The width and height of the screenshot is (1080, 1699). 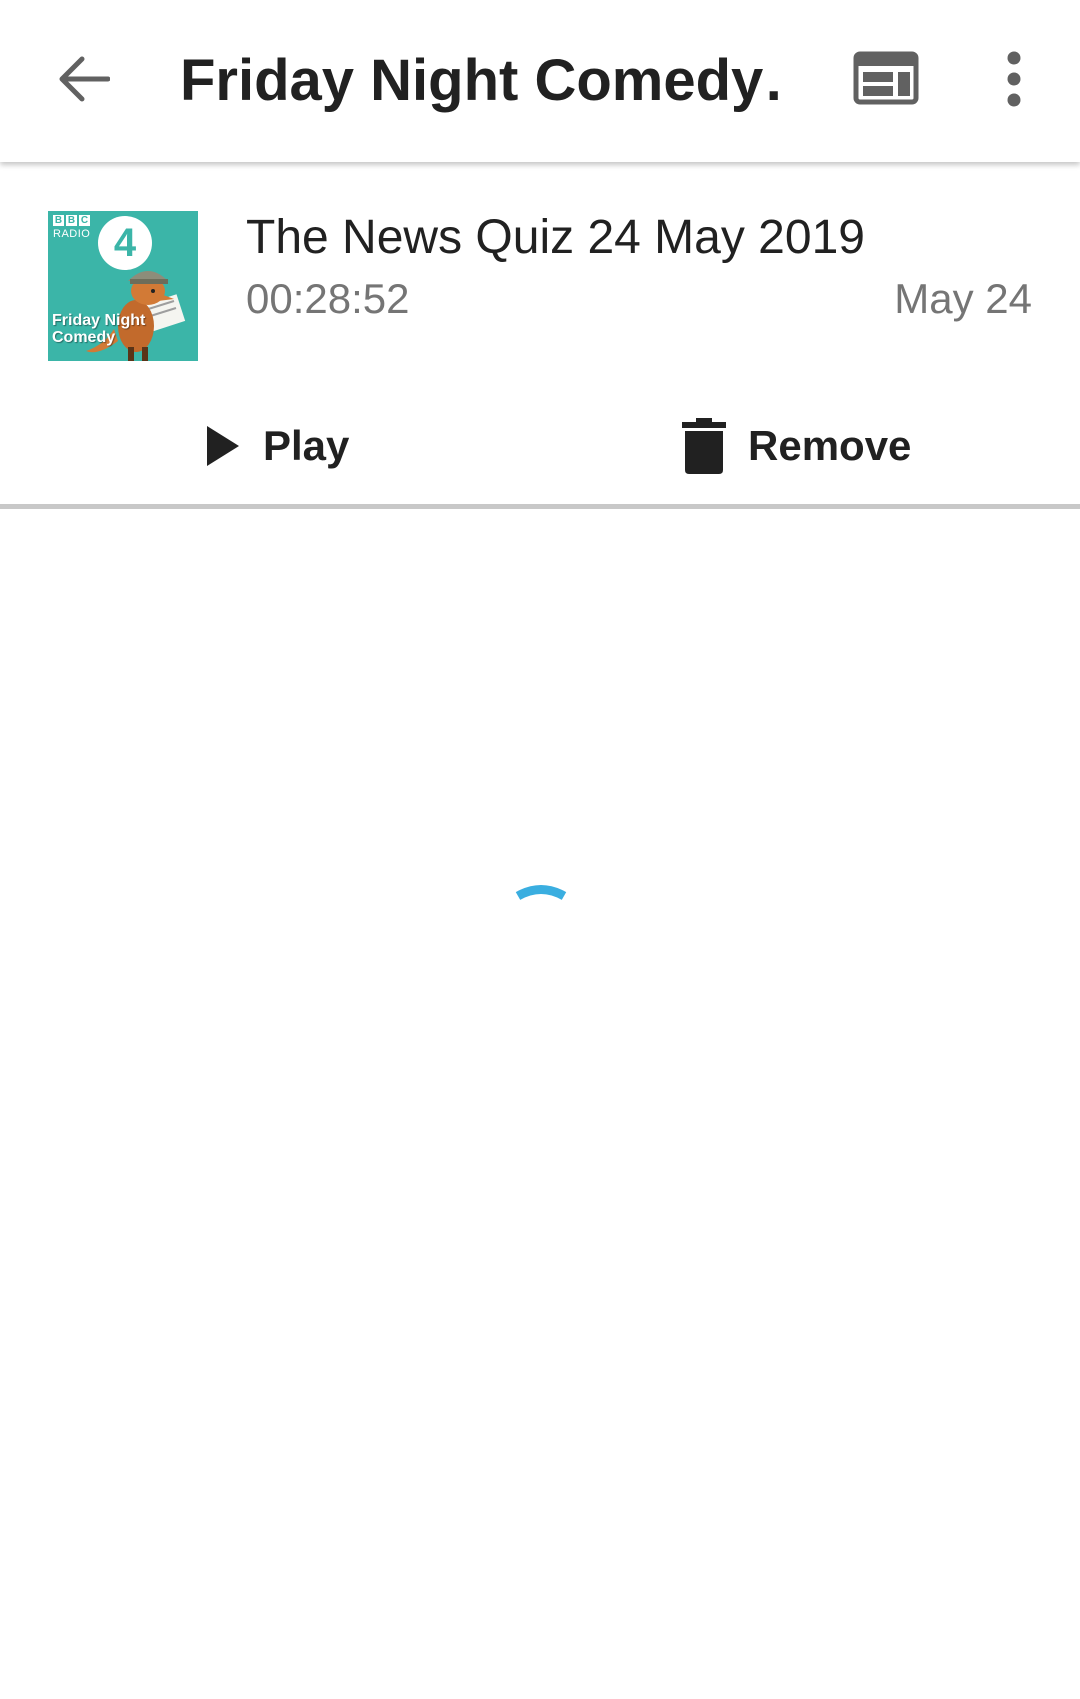 I want to click on artwork-show-name: Friday Night Comedy, so click(x=99, y=329).